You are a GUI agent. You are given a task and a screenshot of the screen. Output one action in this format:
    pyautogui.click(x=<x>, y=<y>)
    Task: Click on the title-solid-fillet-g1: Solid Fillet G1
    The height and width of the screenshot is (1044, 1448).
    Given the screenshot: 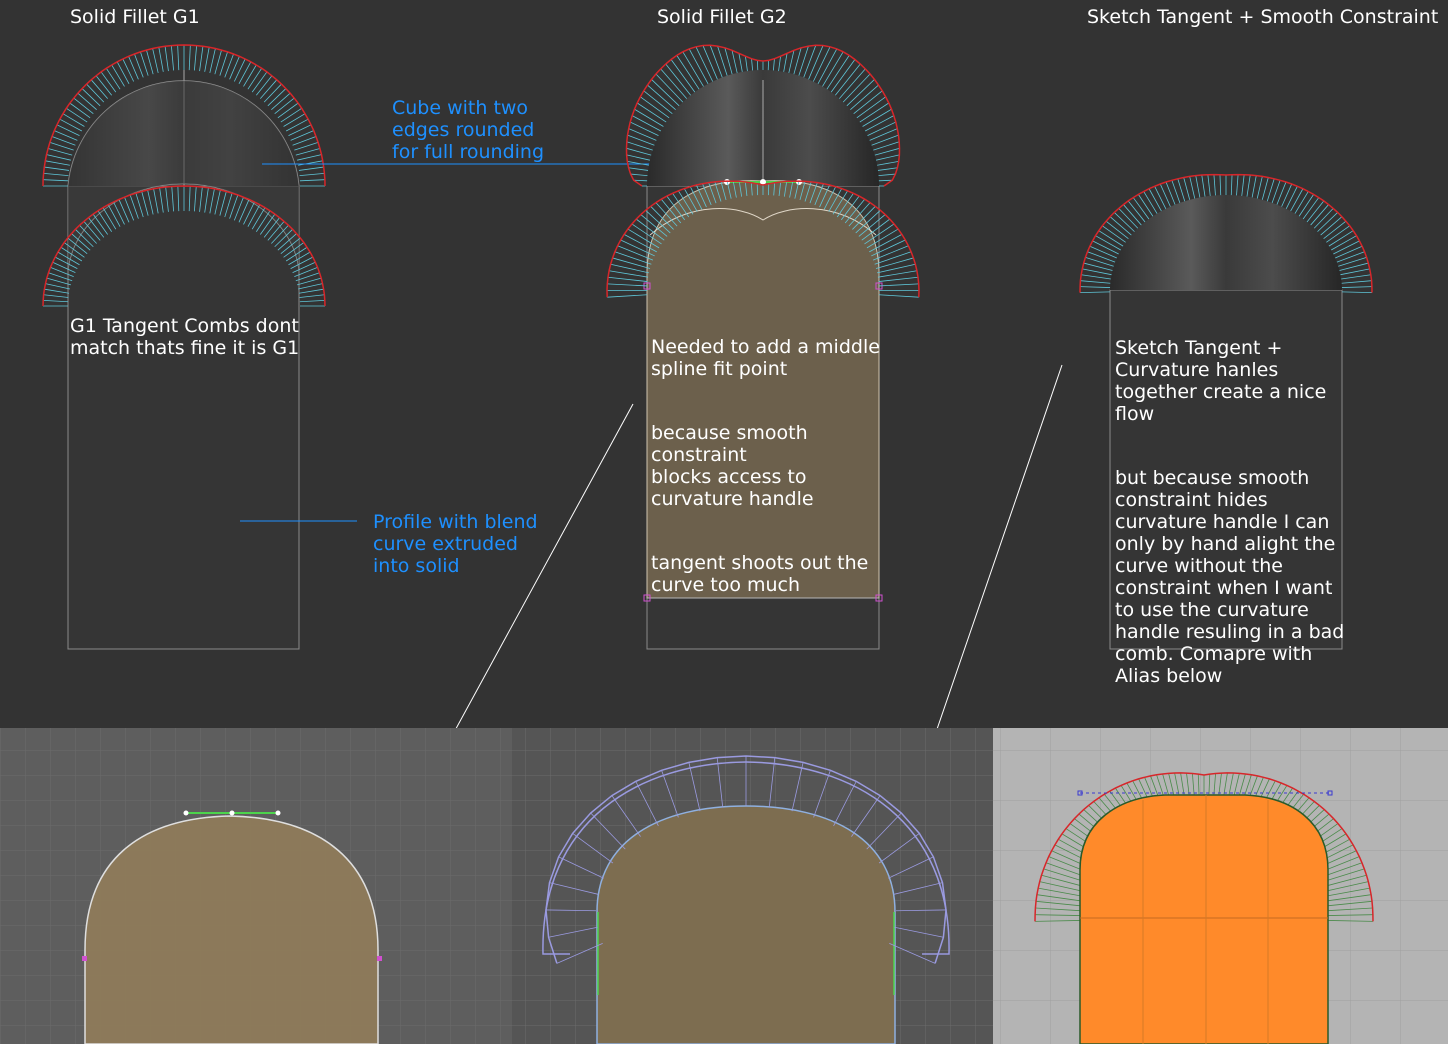 What is the action you would take?
    pyautogui.click(x=135, y=17)
    